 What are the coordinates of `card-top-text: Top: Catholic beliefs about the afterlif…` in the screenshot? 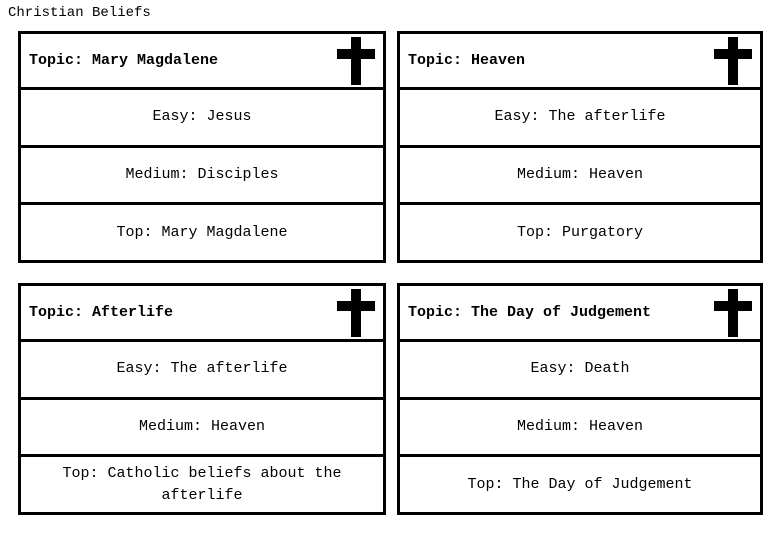 It's located at (202, 484).